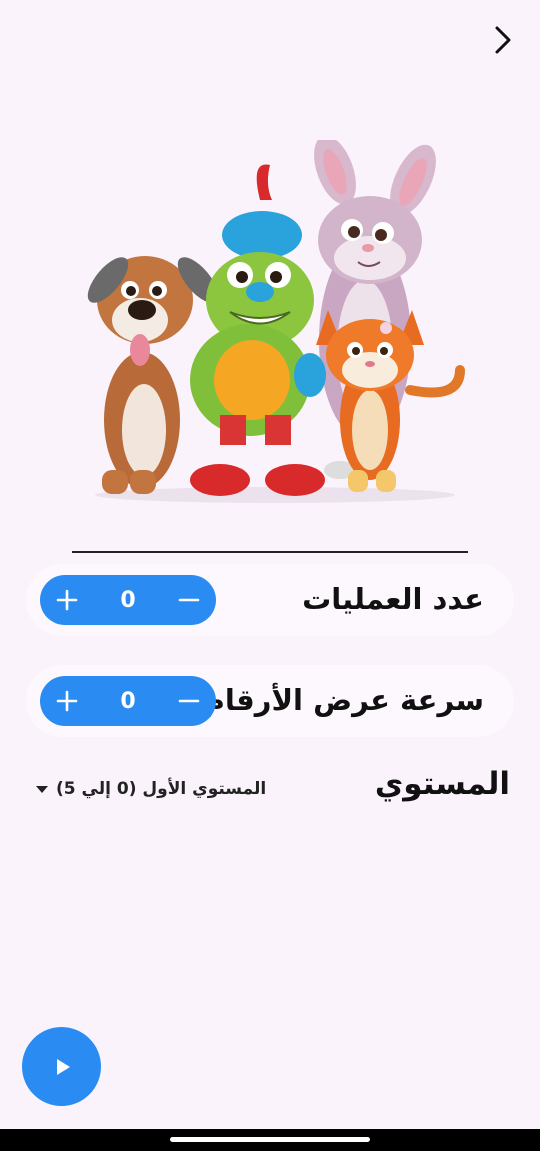 The height and width of the screenshot is (1151, 540). I want to click on chevron-right-icon, so click(503, 40).